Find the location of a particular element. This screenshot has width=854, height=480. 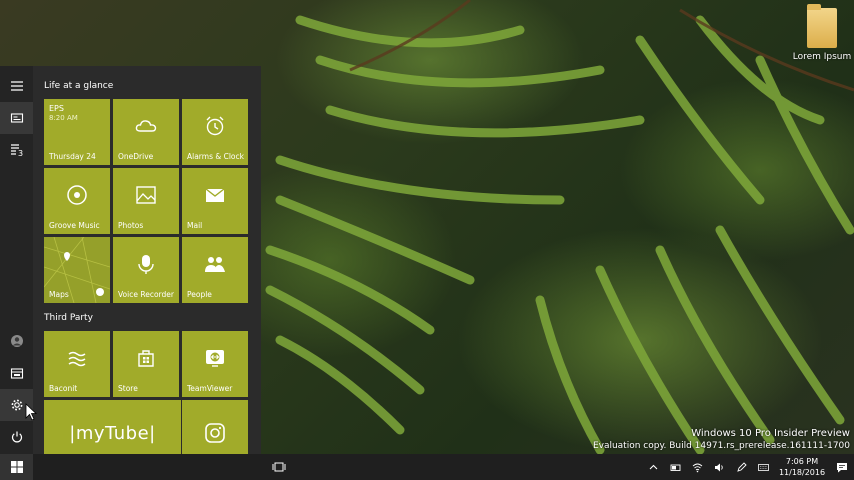

tile-label: People is located at coordinates (199, 294).